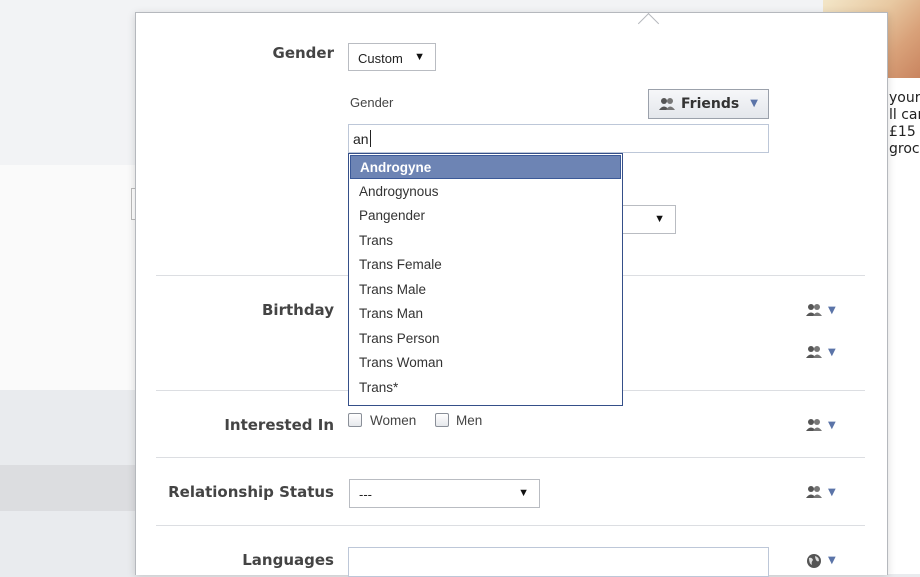 This screenshot has height=577, width=920. Describe the element at coordinates (485, 241) in the screenshot. I see `suggestion-item: Trans` at that location.